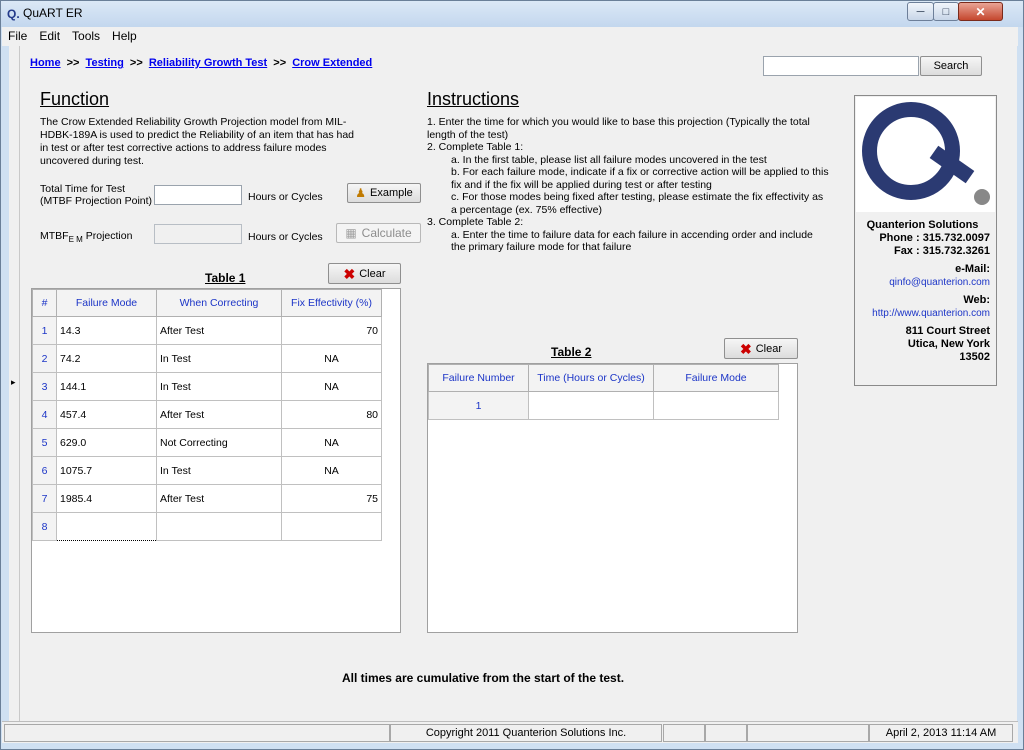 The image size is (1024, 750). Describe the element at coordinates (591, 405) in the screenshot. I see `time-cell` at that location.